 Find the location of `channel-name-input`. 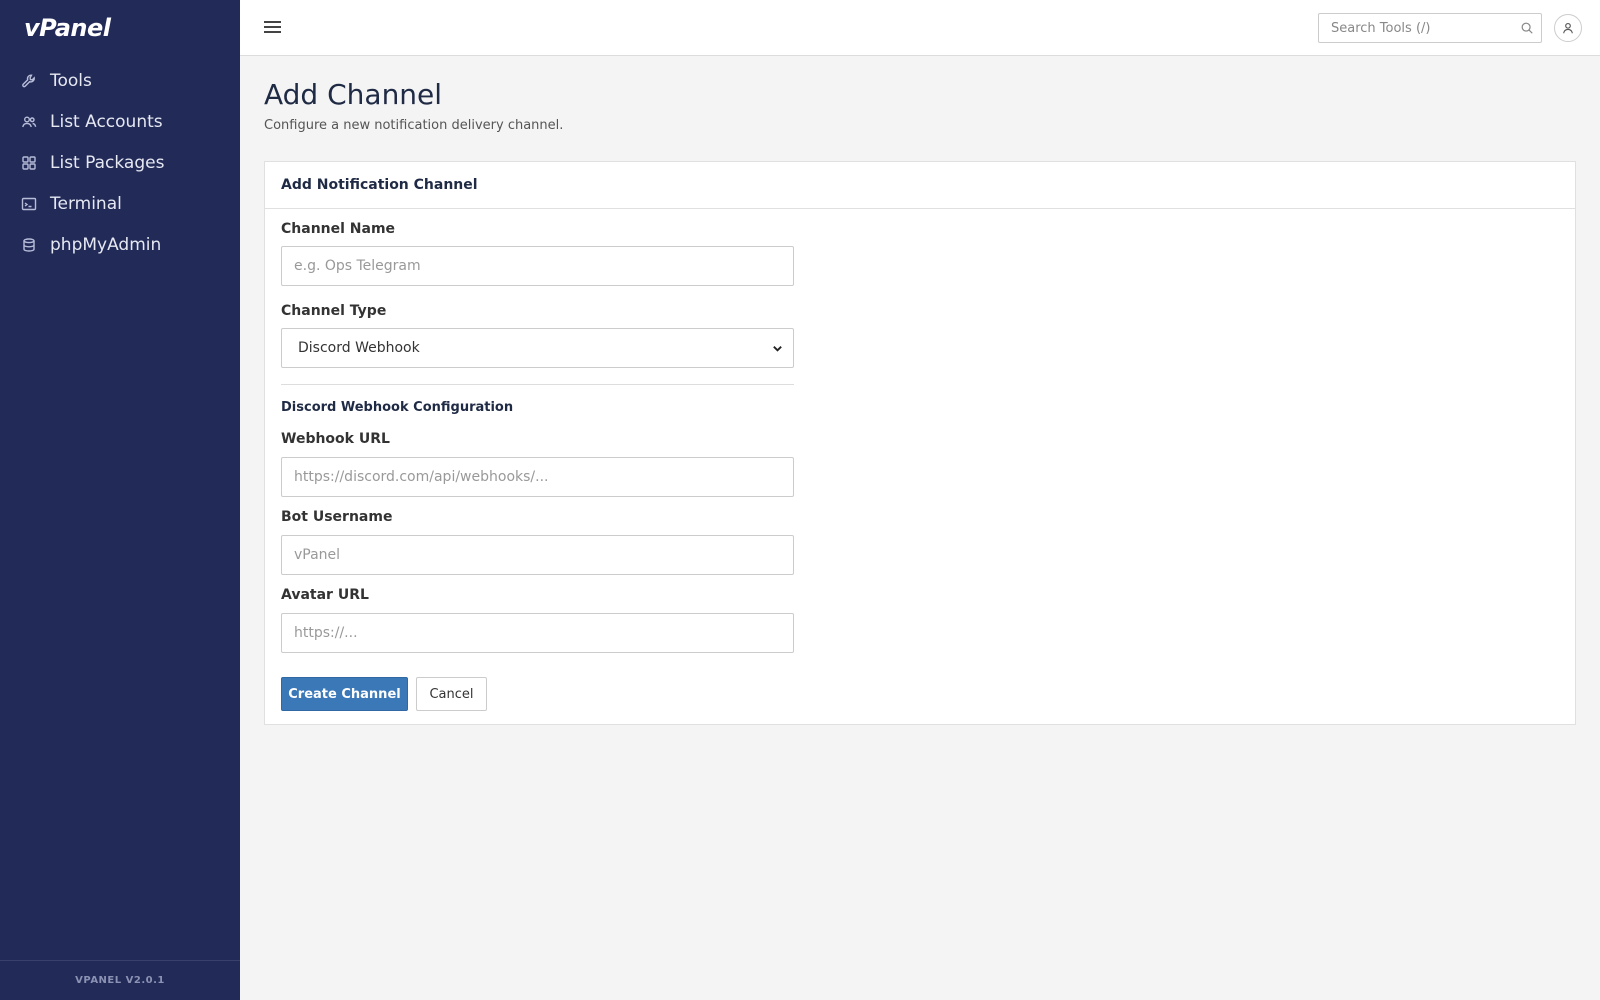

channel-name-input is located at coordinates (537, 266).